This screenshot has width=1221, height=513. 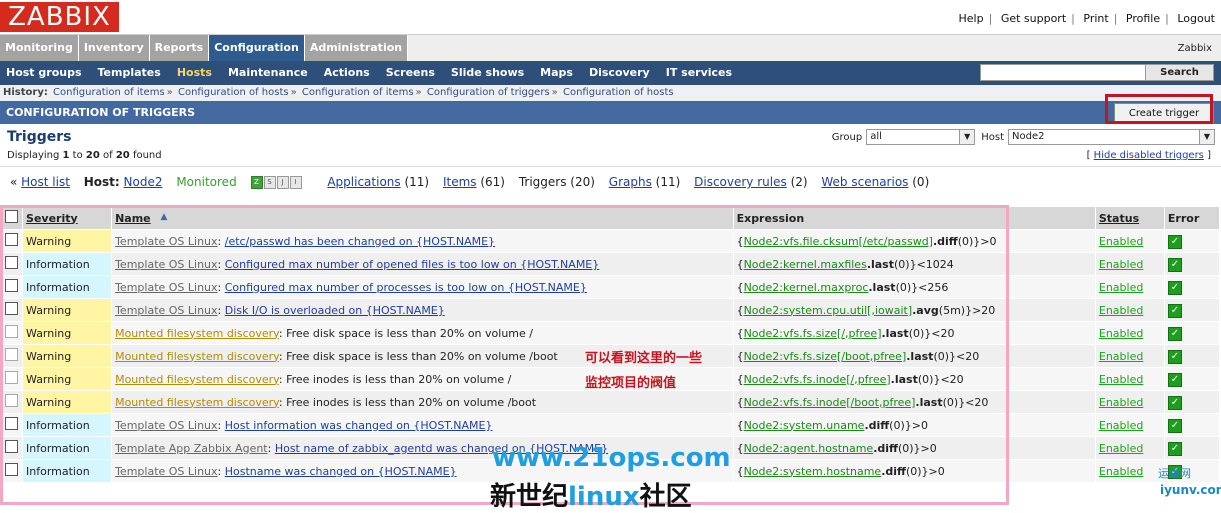 What do you see at coordinates (1095, 18) in the screenshot?
I see `print-link: Print` at bounding box center [1095, 18].